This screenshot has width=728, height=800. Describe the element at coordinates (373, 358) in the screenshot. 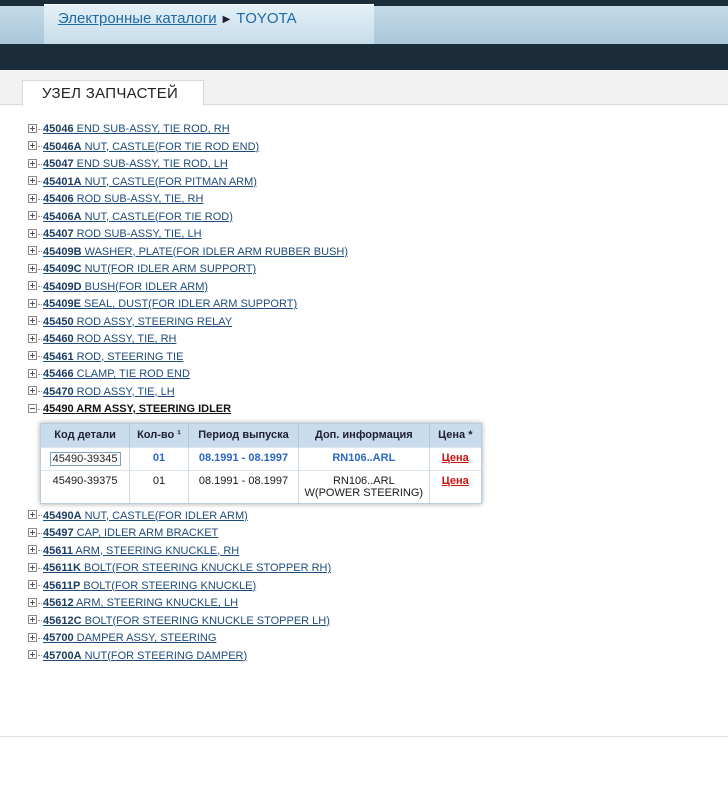

I see `tree-item: 45461 ROD, STEERING TIE` at that location.